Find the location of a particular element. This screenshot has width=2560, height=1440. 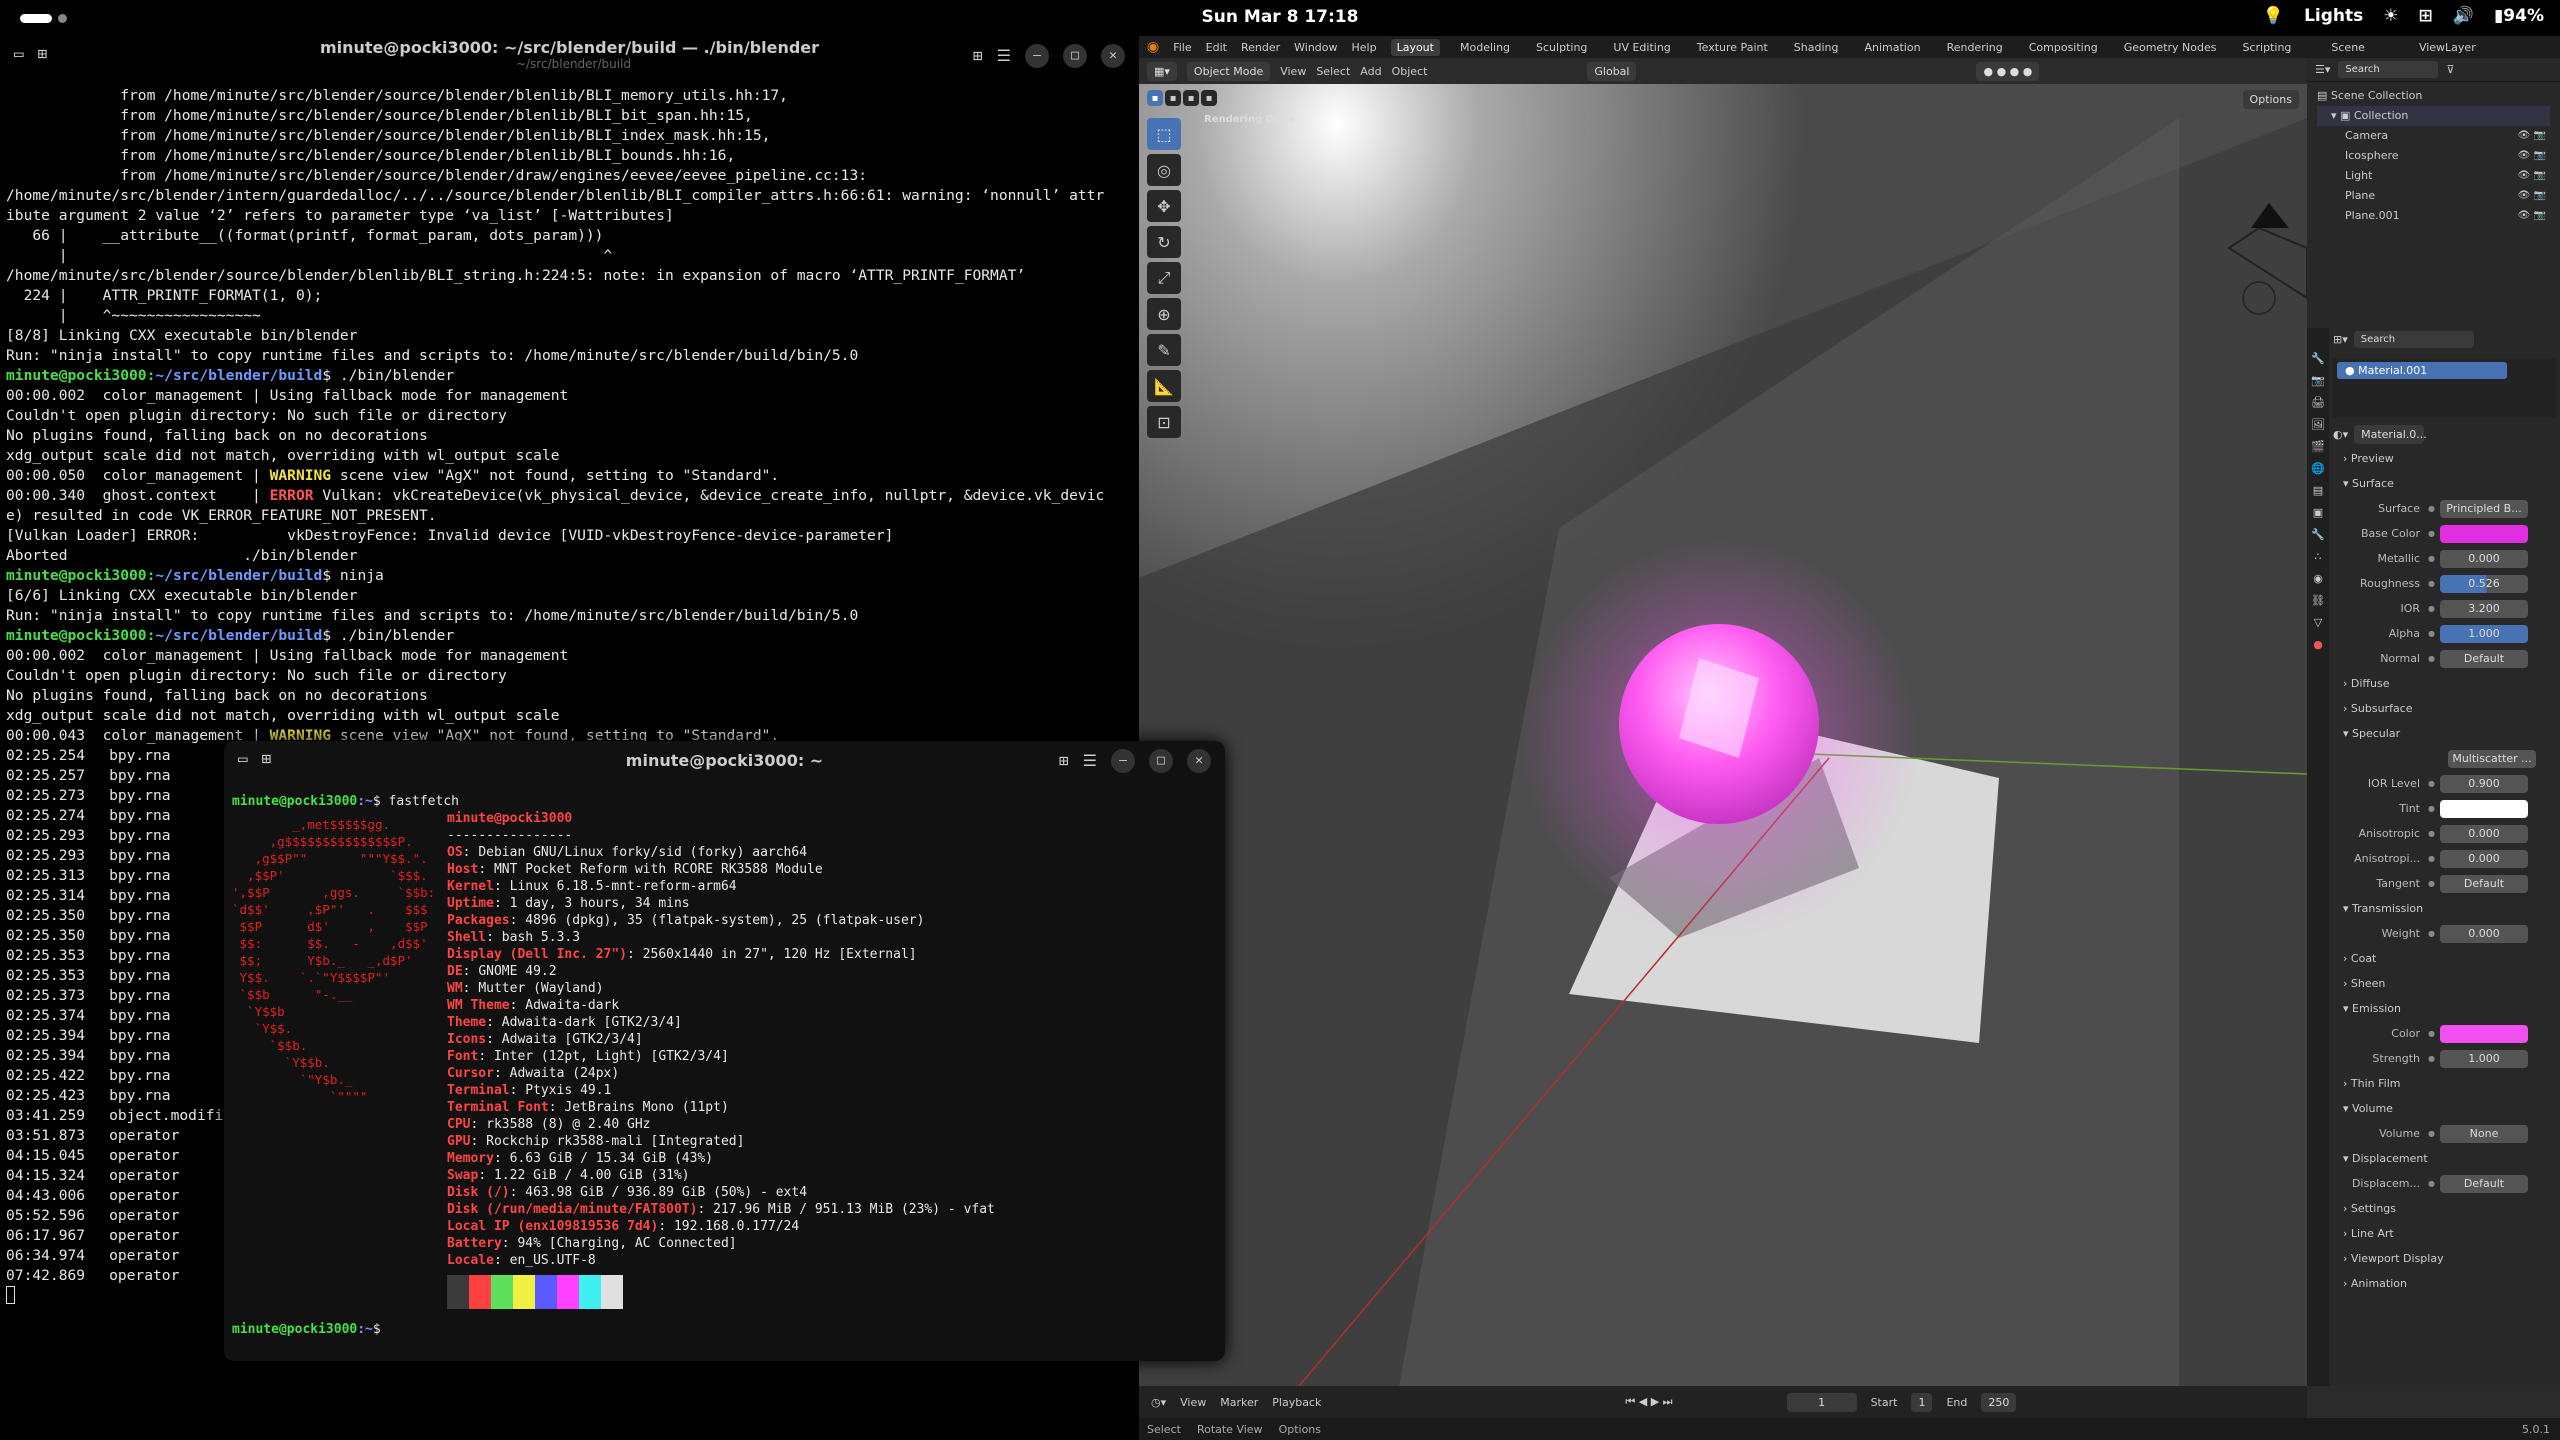

modifier-tab-icon: 🔧 is located at coordinates (2318, 534).